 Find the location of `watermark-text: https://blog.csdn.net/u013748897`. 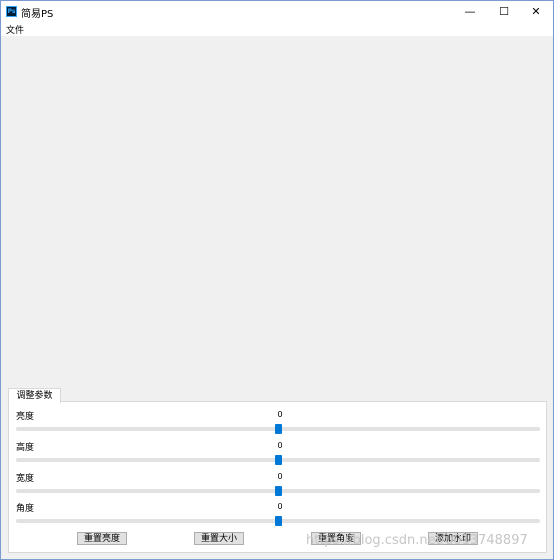

watermark-text: https://blog.csdn.net/u013748897 is located at coordinates (417, 540).